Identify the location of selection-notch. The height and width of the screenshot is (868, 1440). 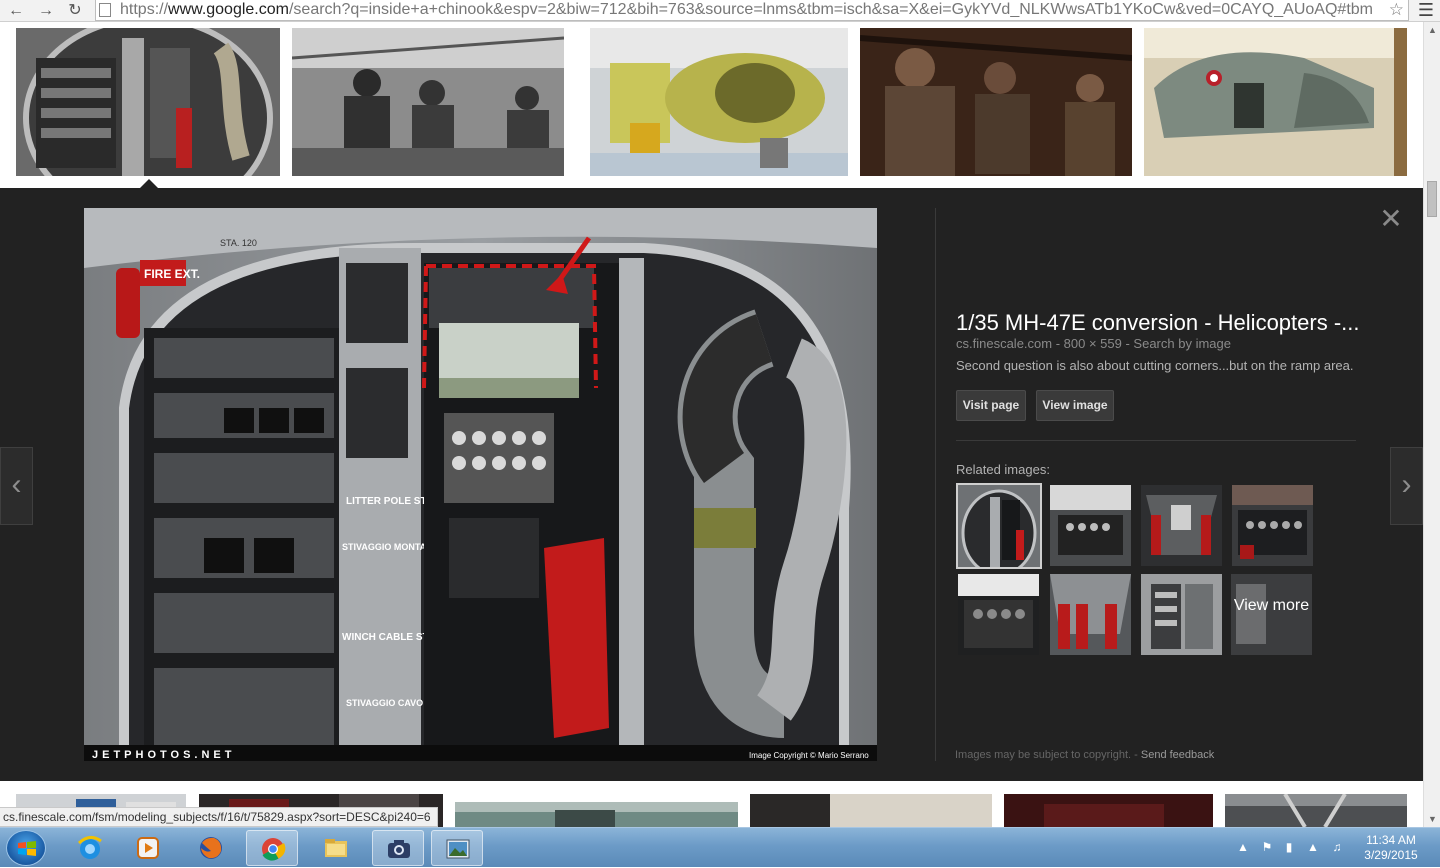
(149, 183).